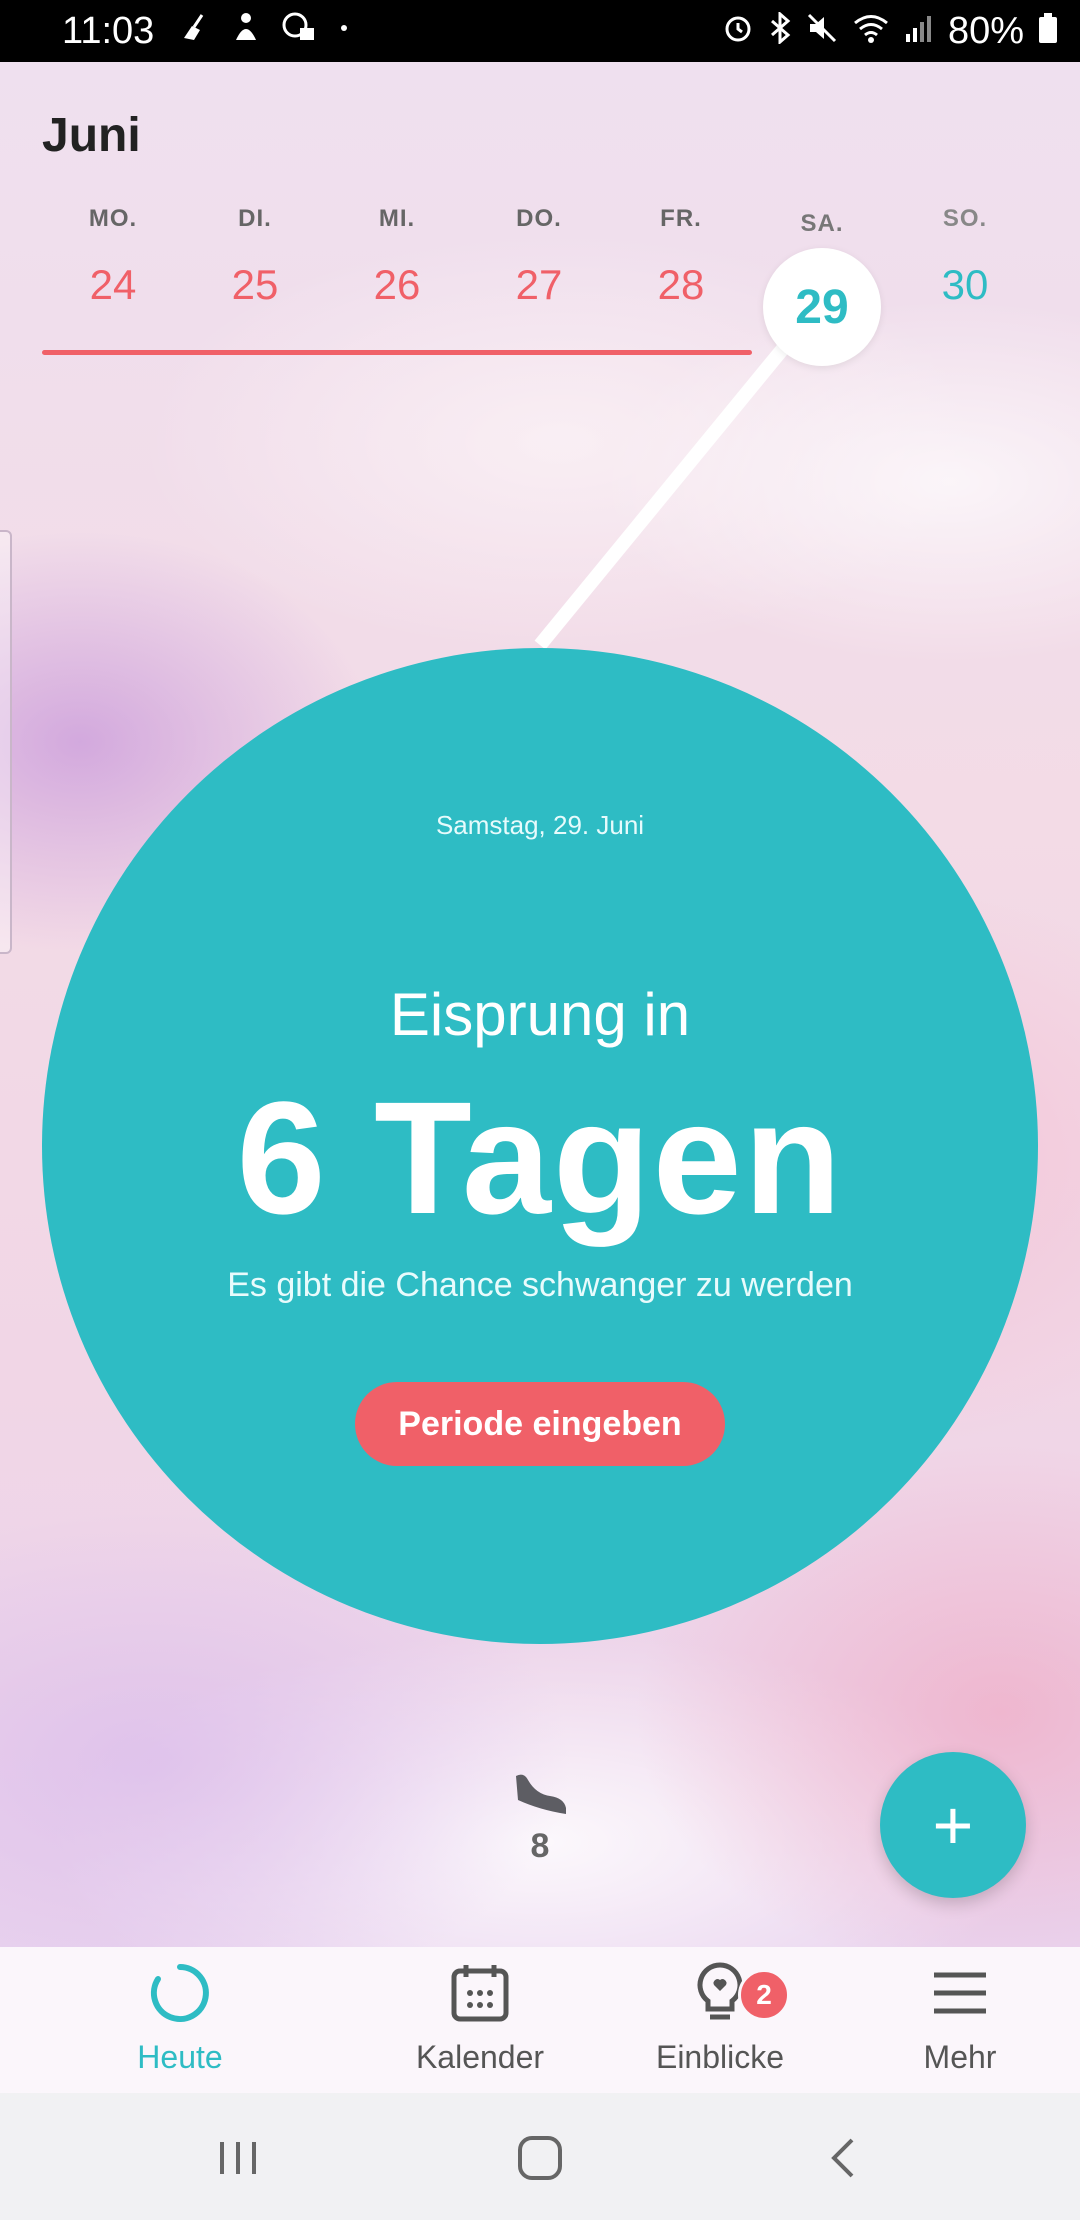 The height and width of the screenshot is (2220, 1080). Describe the element at coordinates (540, 1424) in the screenshot. I see `enter-period-button: Periode eingeben` at that location.